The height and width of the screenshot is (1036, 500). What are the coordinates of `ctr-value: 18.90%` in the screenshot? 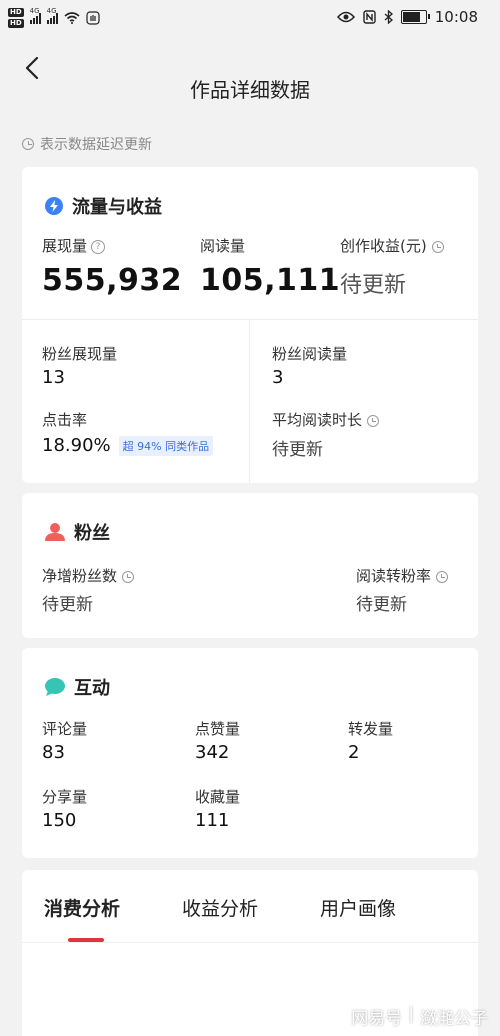 It's located at (76, 445).